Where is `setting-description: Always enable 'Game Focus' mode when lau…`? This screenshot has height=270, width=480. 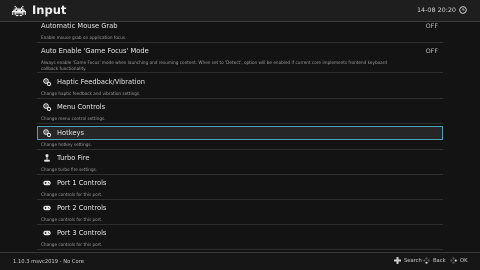
setting-description: Always enable 'Game Focus' mode when lau… is located at coordinates (214, 62).